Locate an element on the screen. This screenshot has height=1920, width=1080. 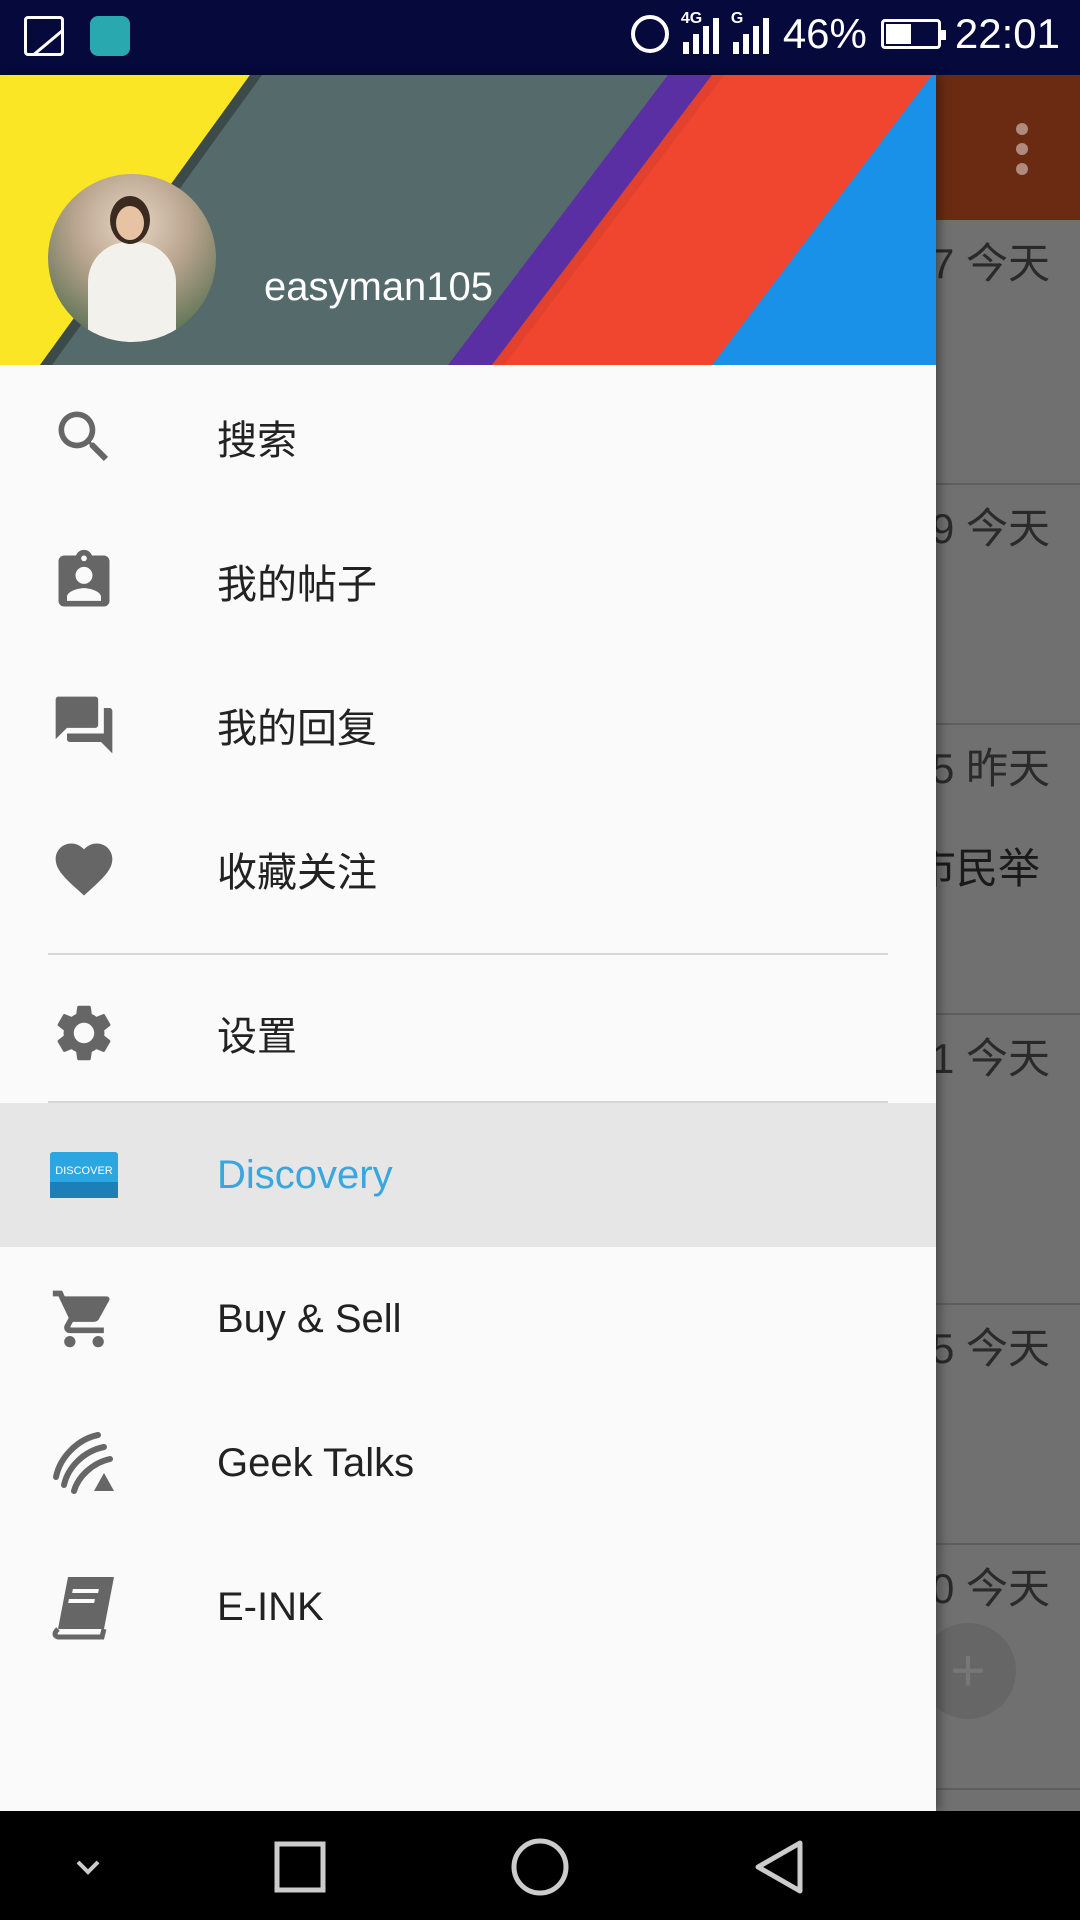
app-notification-icon is located at coordinates (110, 36).